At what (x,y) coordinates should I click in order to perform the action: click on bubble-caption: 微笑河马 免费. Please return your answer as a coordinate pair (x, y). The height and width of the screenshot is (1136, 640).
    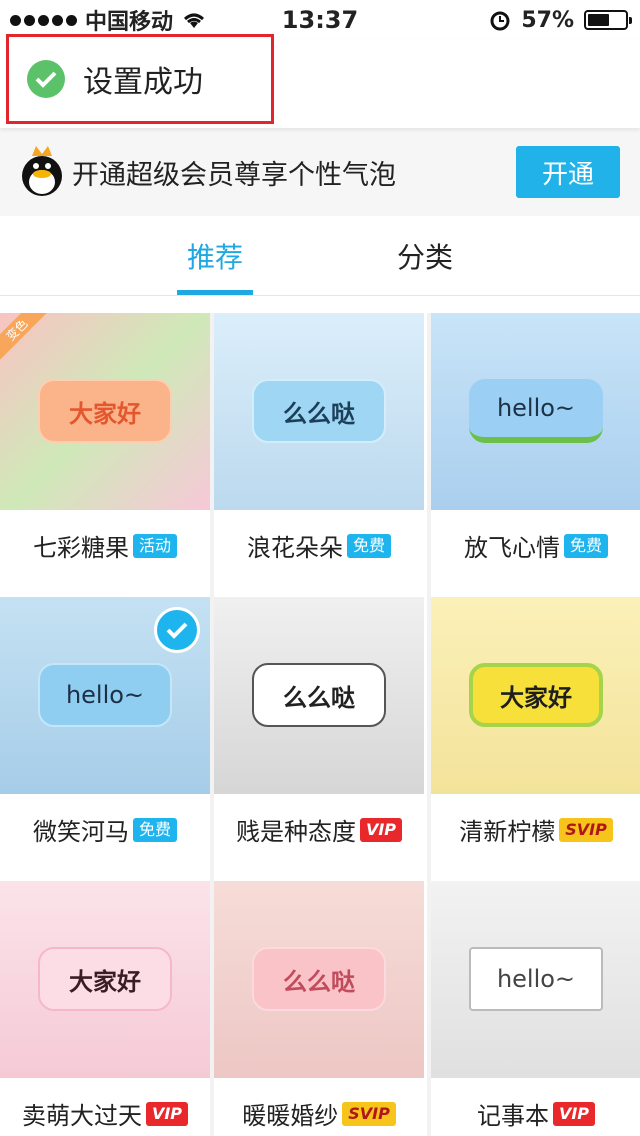
    Looking at the image, I should click on (105, 829).